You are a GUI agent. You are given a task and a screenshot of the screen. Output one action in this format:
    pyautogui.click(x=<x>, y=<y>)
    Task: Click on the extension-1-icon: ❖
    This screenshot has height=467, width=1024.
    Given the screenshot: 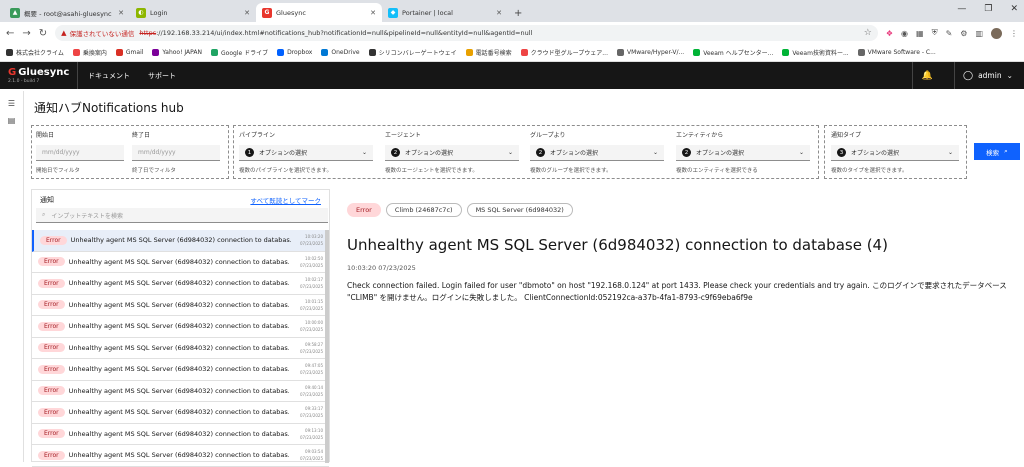 What is the action you would take?
    pyautogui.click(x=889, y=33)
    